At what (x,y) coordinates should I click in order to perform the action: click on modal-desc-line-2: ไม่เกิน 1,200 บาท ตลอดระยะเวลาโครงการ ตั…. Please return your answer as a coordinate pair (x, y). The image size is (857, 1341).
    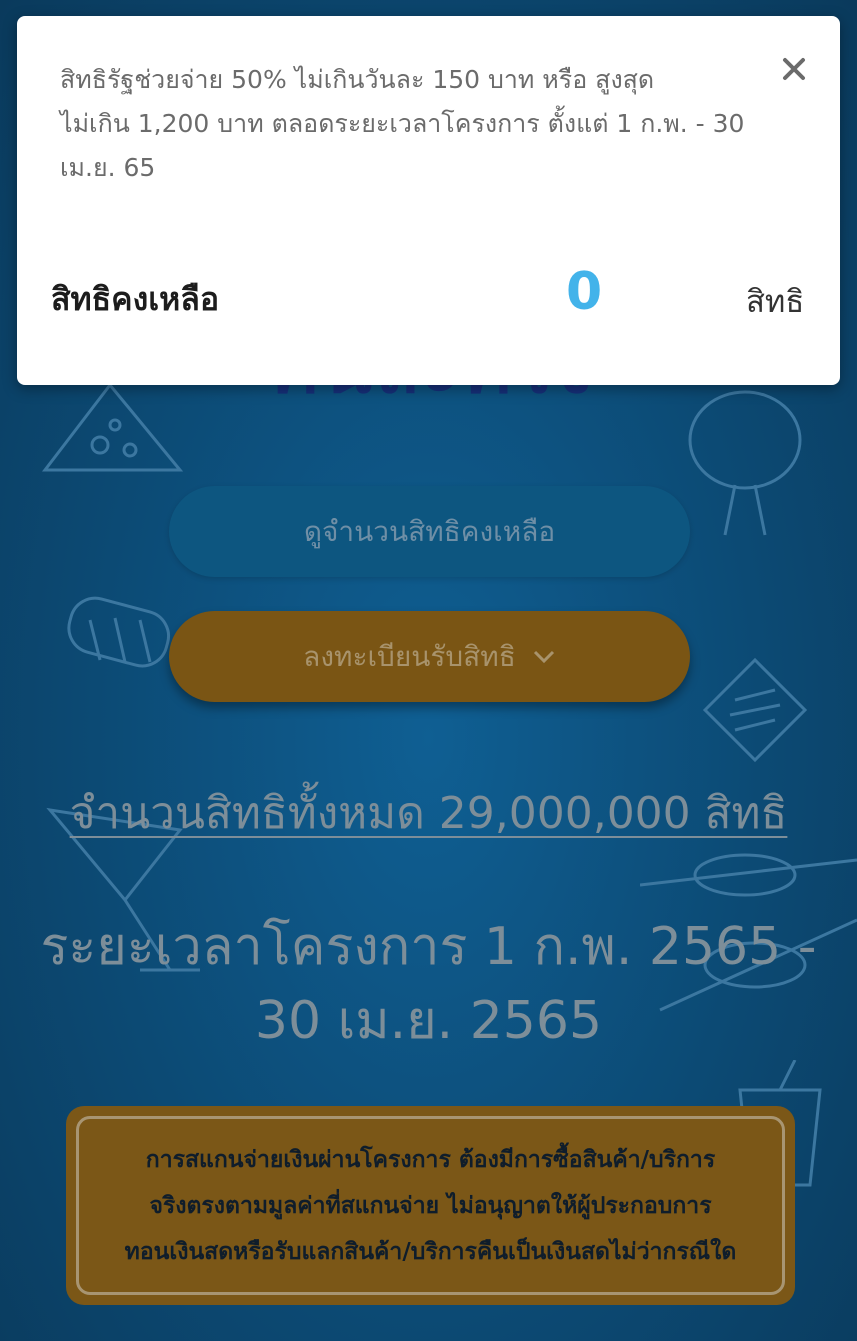
    Looking at the image, I should click on (402, 123).